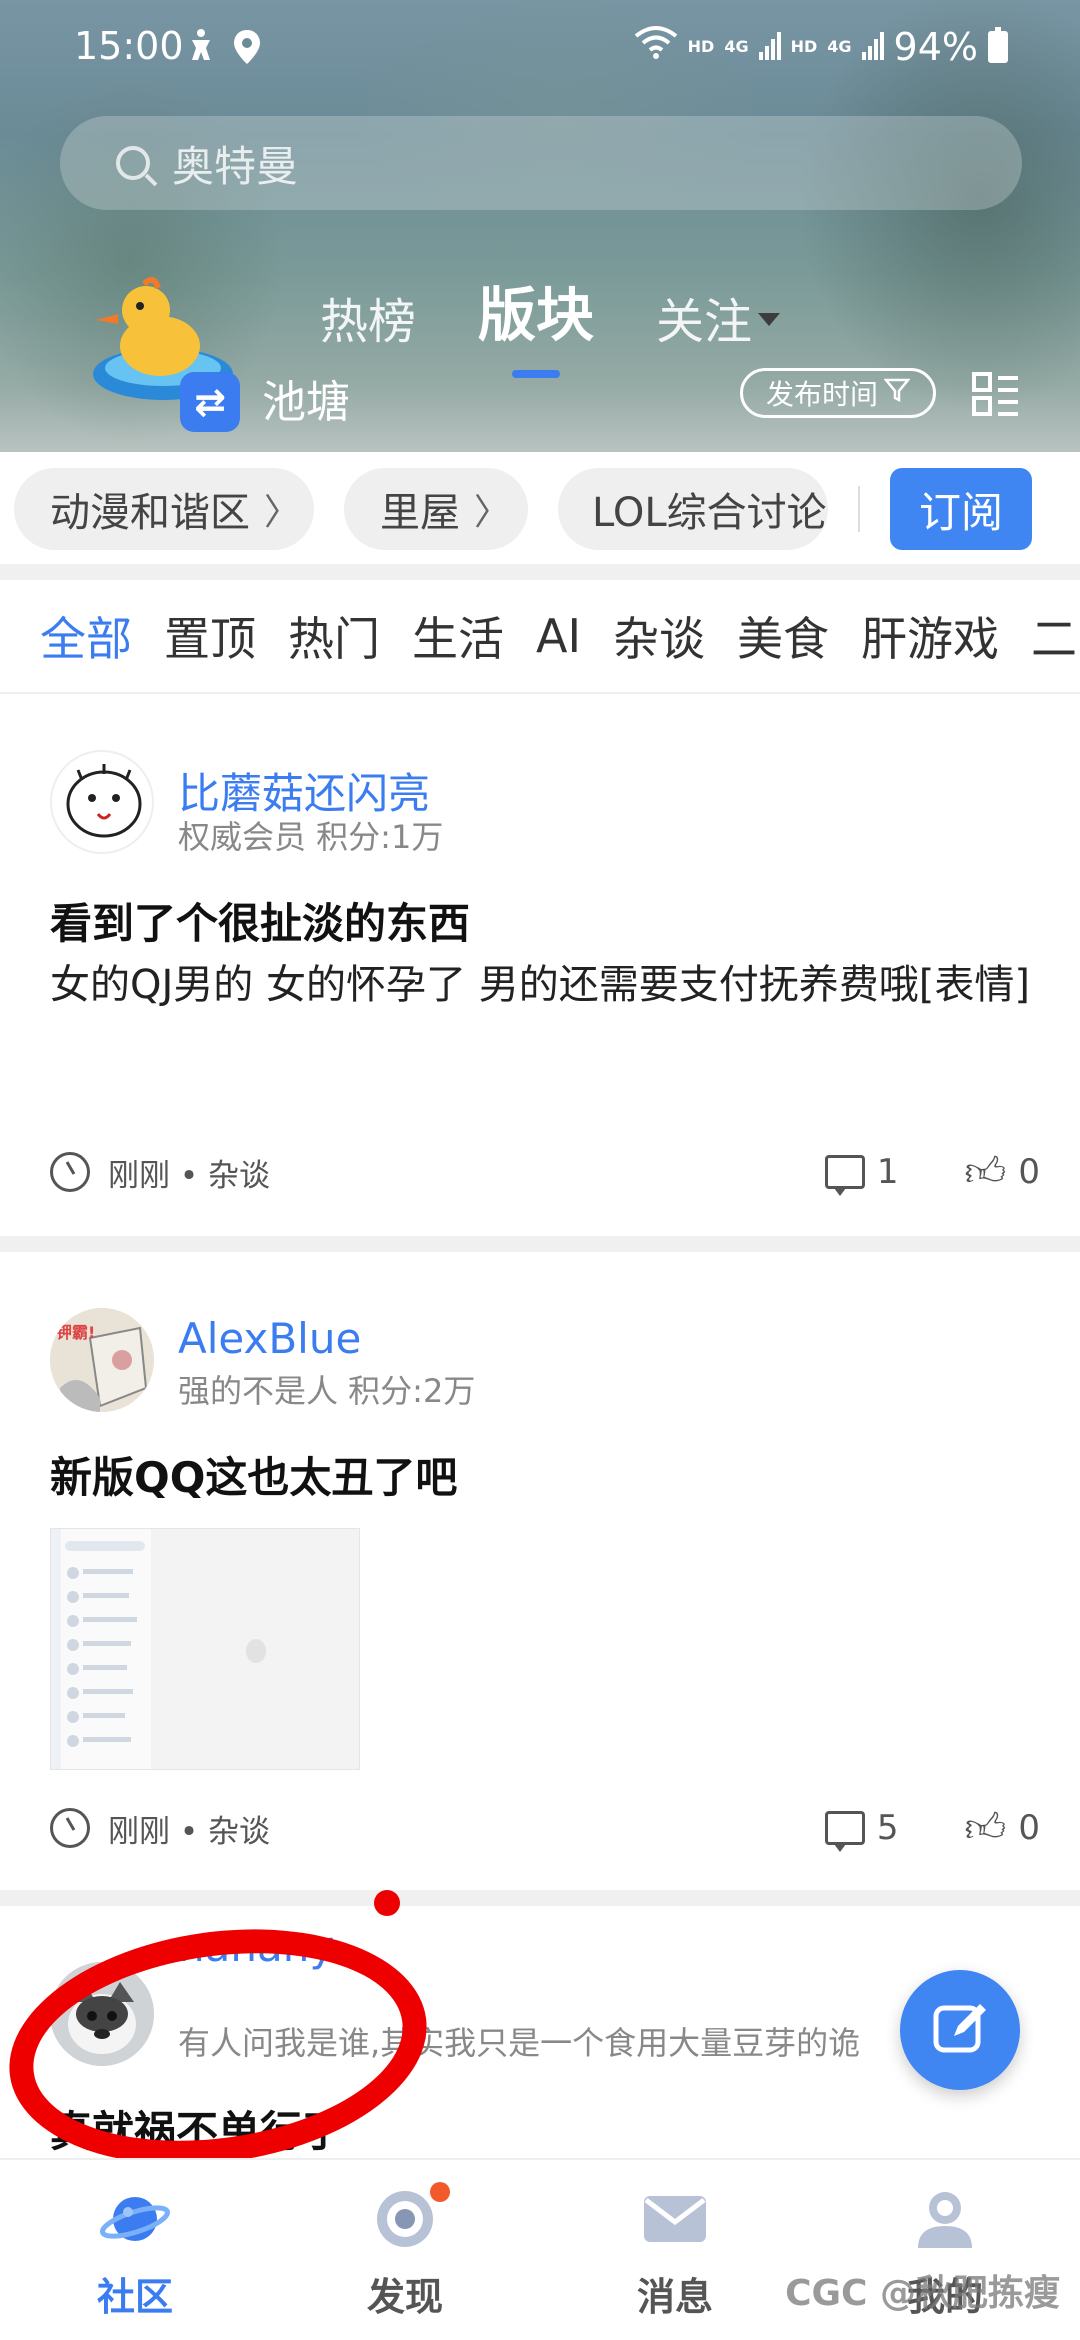  I want to click on sort-by-time-button: 发布时间, so click(838, 393).